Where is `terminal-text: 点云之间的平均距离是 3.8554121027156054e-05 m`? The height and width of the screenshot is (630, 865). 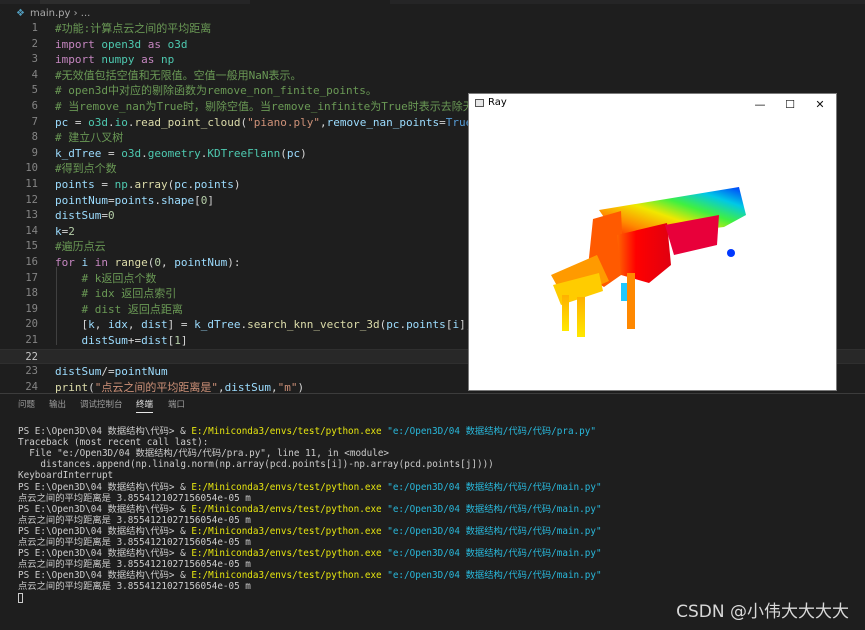
terminal-text: 点云之间的平均距离是 3.8554121027156054e-05 m is located at coordinates (134, 520).